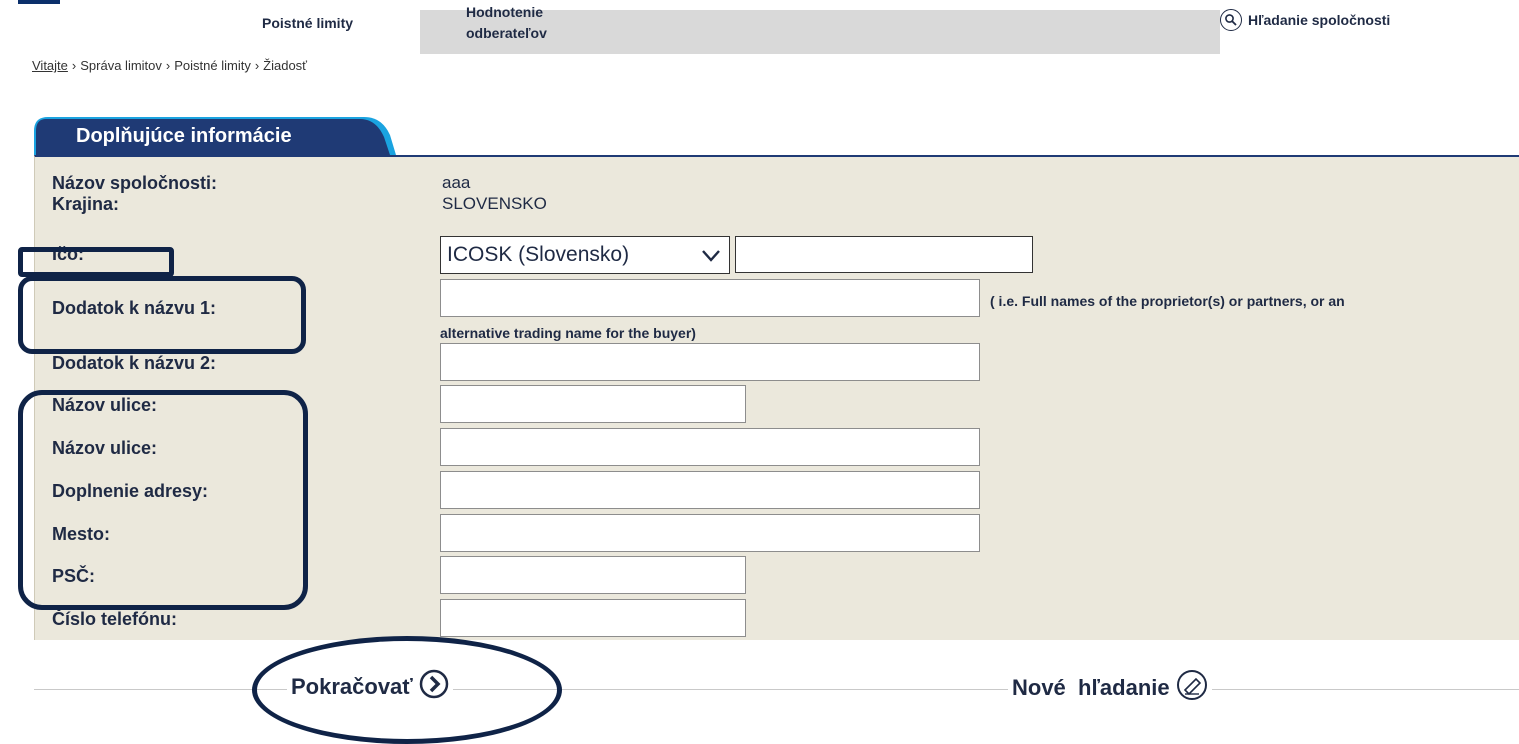 Image resolution: width=1519 pixels, height=744 pixels. I want to click on company-search-link: Hľadanie spoločnosti, so click(1305, 20).